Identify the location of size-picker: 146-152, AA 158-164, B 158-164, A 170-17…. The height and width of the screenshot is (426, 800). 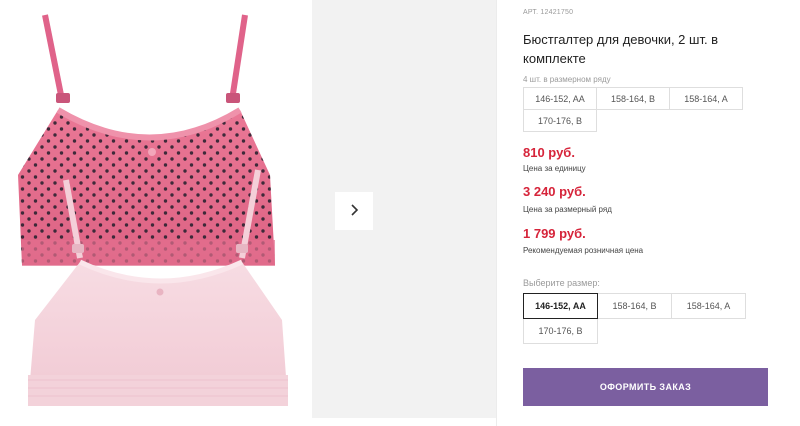
(645, 318).